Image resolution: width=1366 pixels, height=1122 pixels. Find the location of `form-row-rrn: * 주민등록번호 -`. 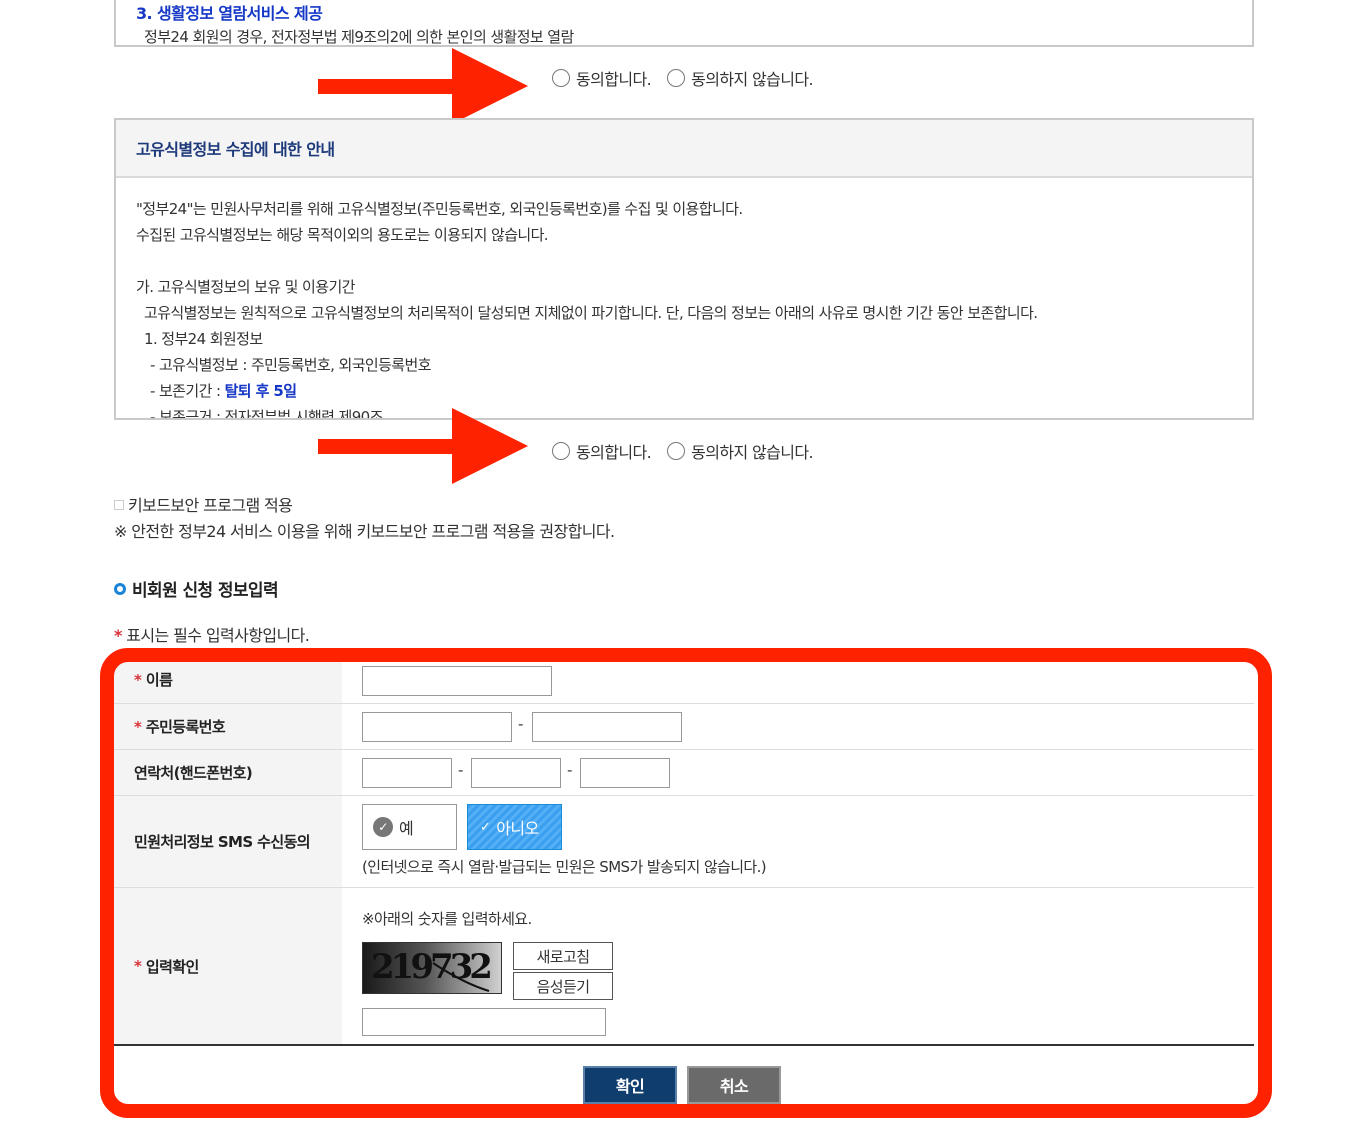

form-row-rrn: * 주민등록번호 - is located at coordinates (684, 727).